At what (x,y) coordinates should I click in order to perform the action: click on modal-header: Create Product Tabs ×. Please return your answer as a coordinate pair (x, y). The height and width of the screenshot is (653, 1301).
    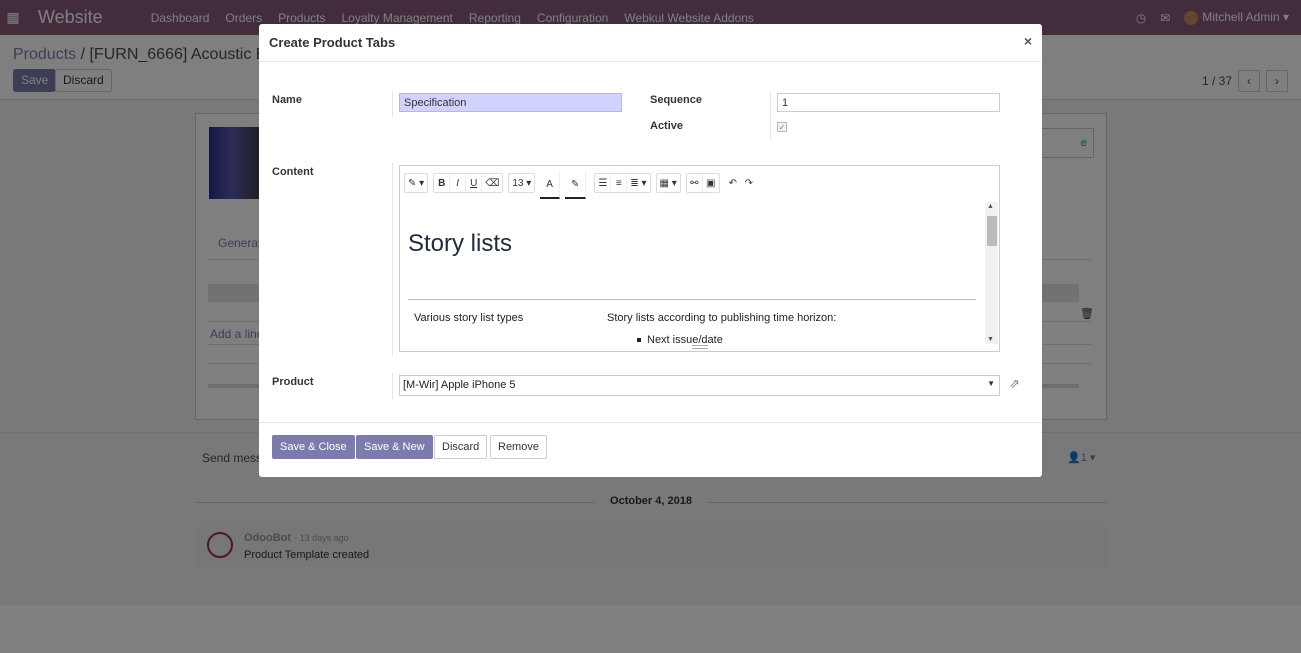
    Looking at the image, I should click on (650, 43).